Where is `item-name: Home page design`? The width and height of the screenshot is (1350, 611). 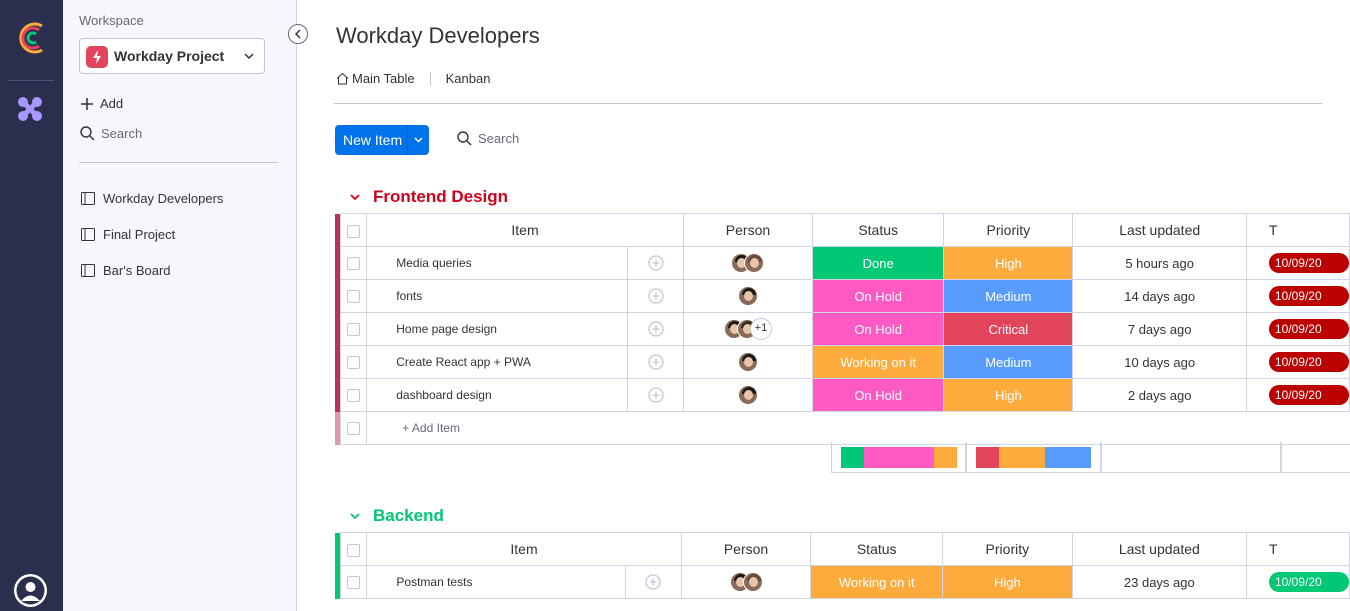 item-name: Home page design is located at coordinates (497, 329).